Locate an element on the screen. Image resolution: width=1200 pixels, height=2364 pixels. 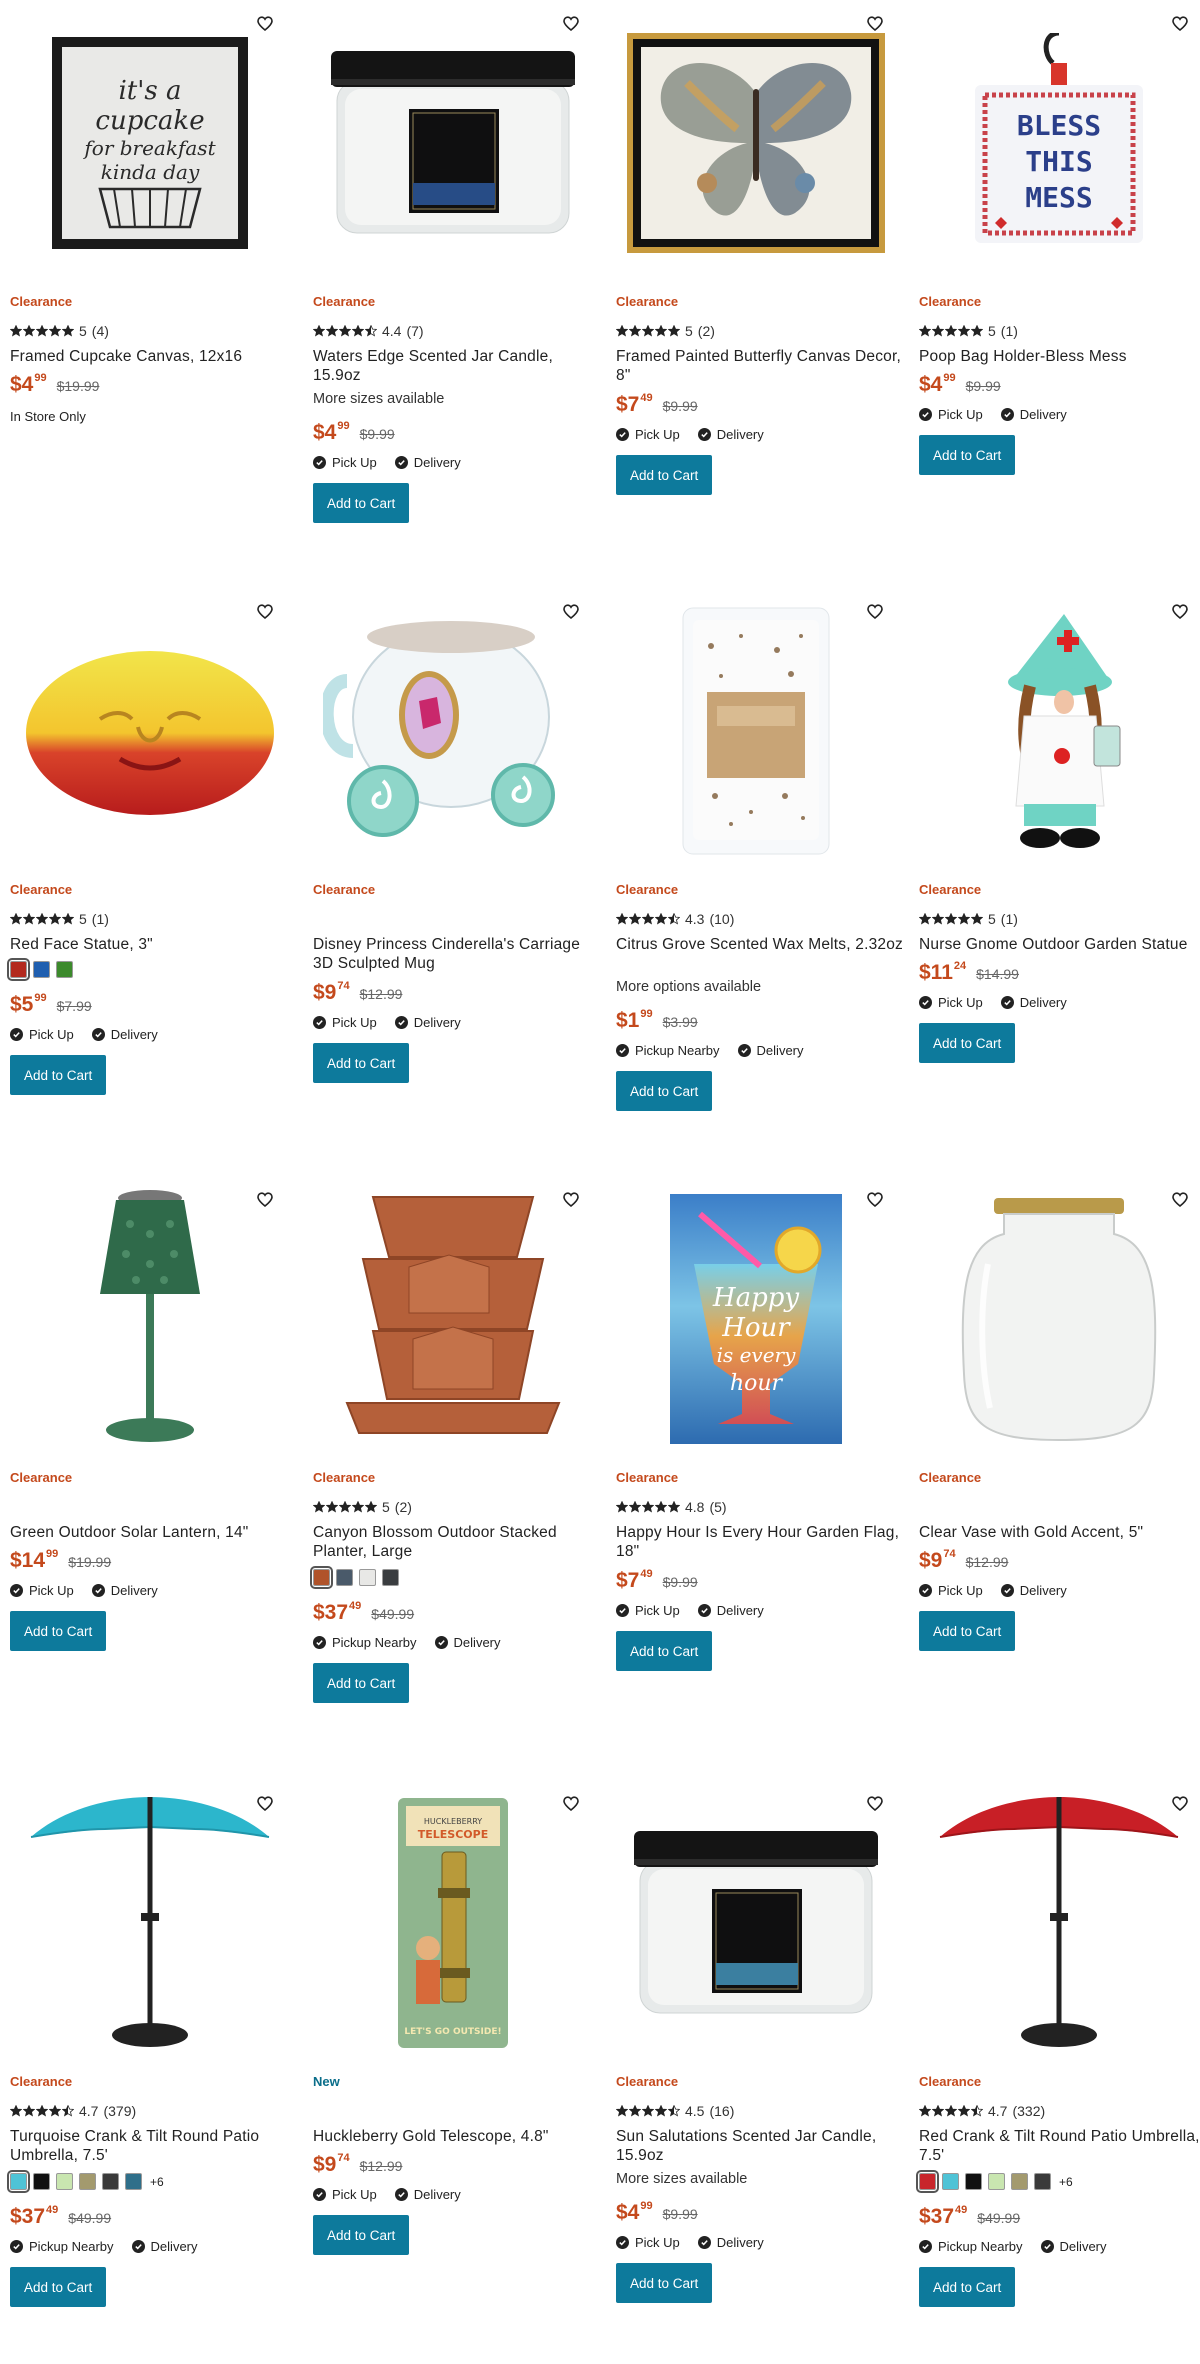
product-rating: 4.8 (5) is located at coordinates (671, 1507).